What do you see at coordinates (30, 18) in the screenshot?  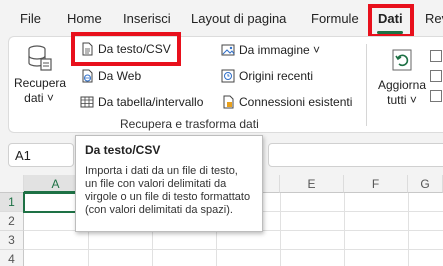 I see `tab-file: File` at bounding box center [30, 18].